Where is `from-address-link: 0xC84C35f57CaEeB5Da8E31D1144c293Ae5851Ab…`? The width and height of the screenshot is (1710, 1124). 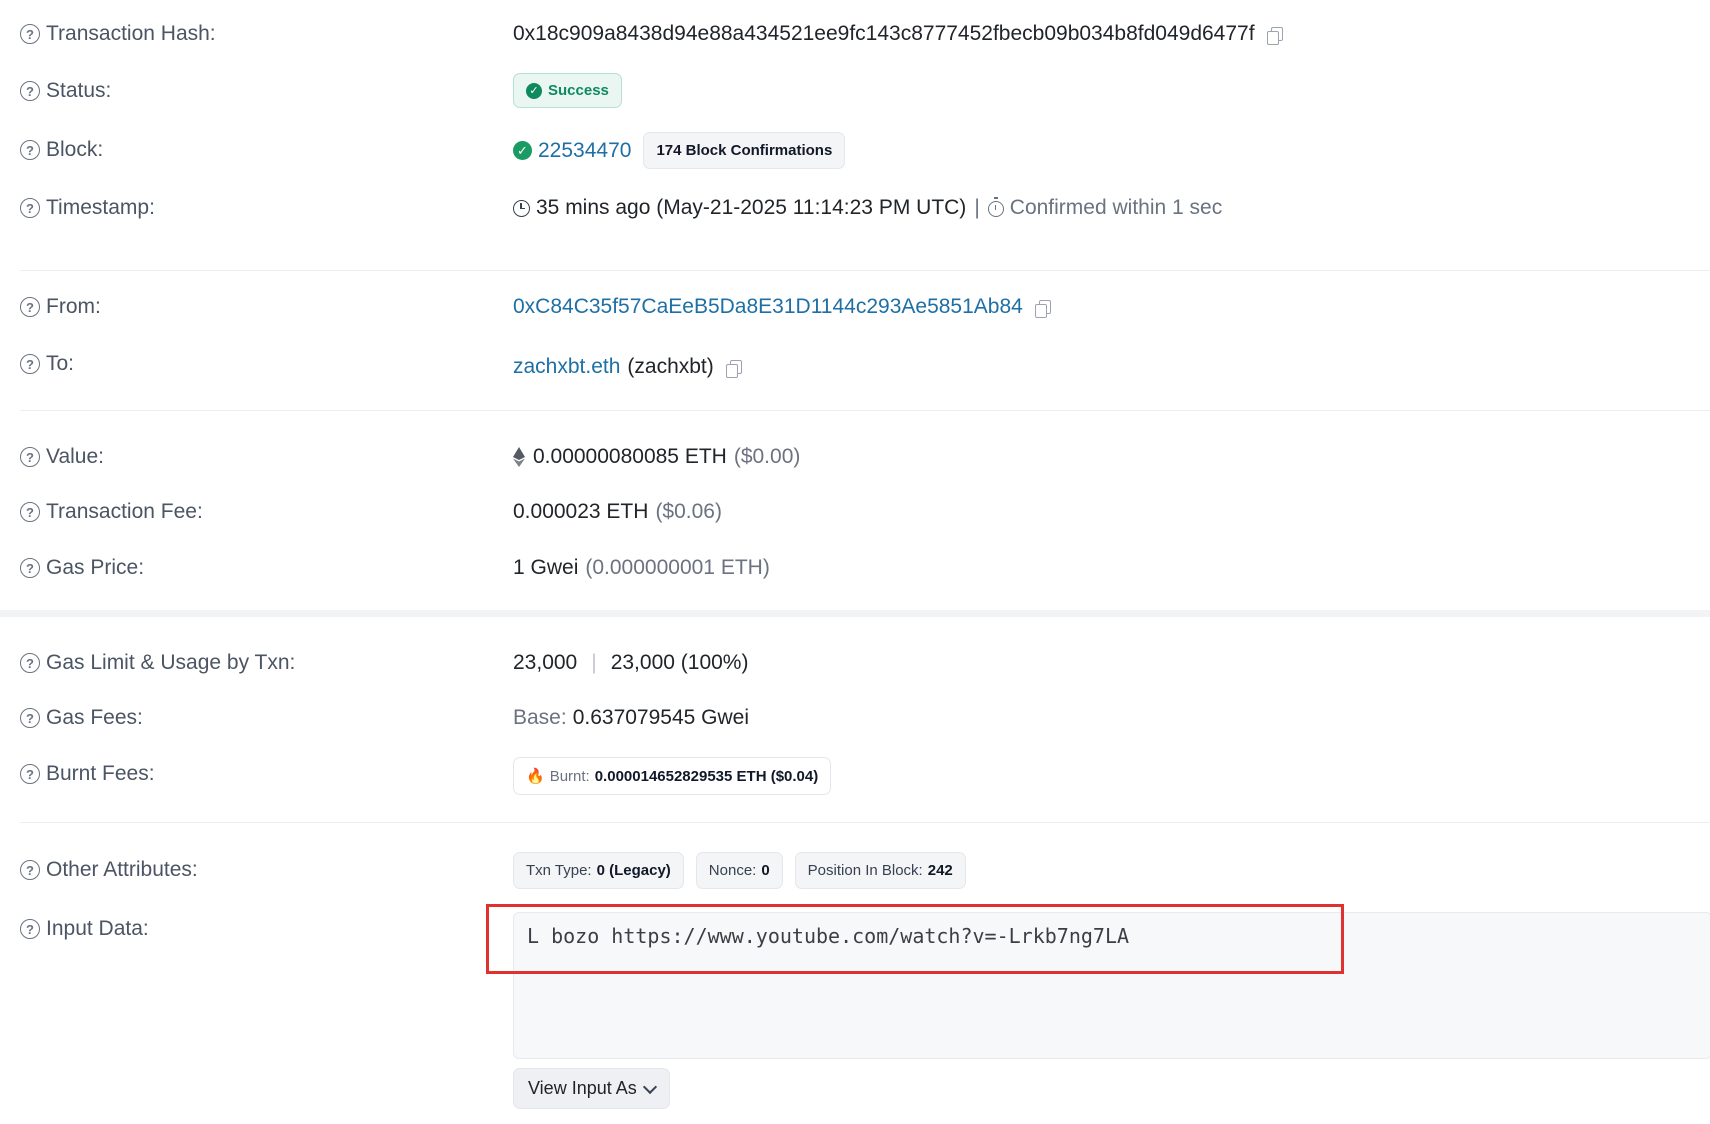
from-address-link: 0xC84C35f57CaEeB5Da8E31D1144c293Ae5851Ab… is located at coordinates (768, 307).